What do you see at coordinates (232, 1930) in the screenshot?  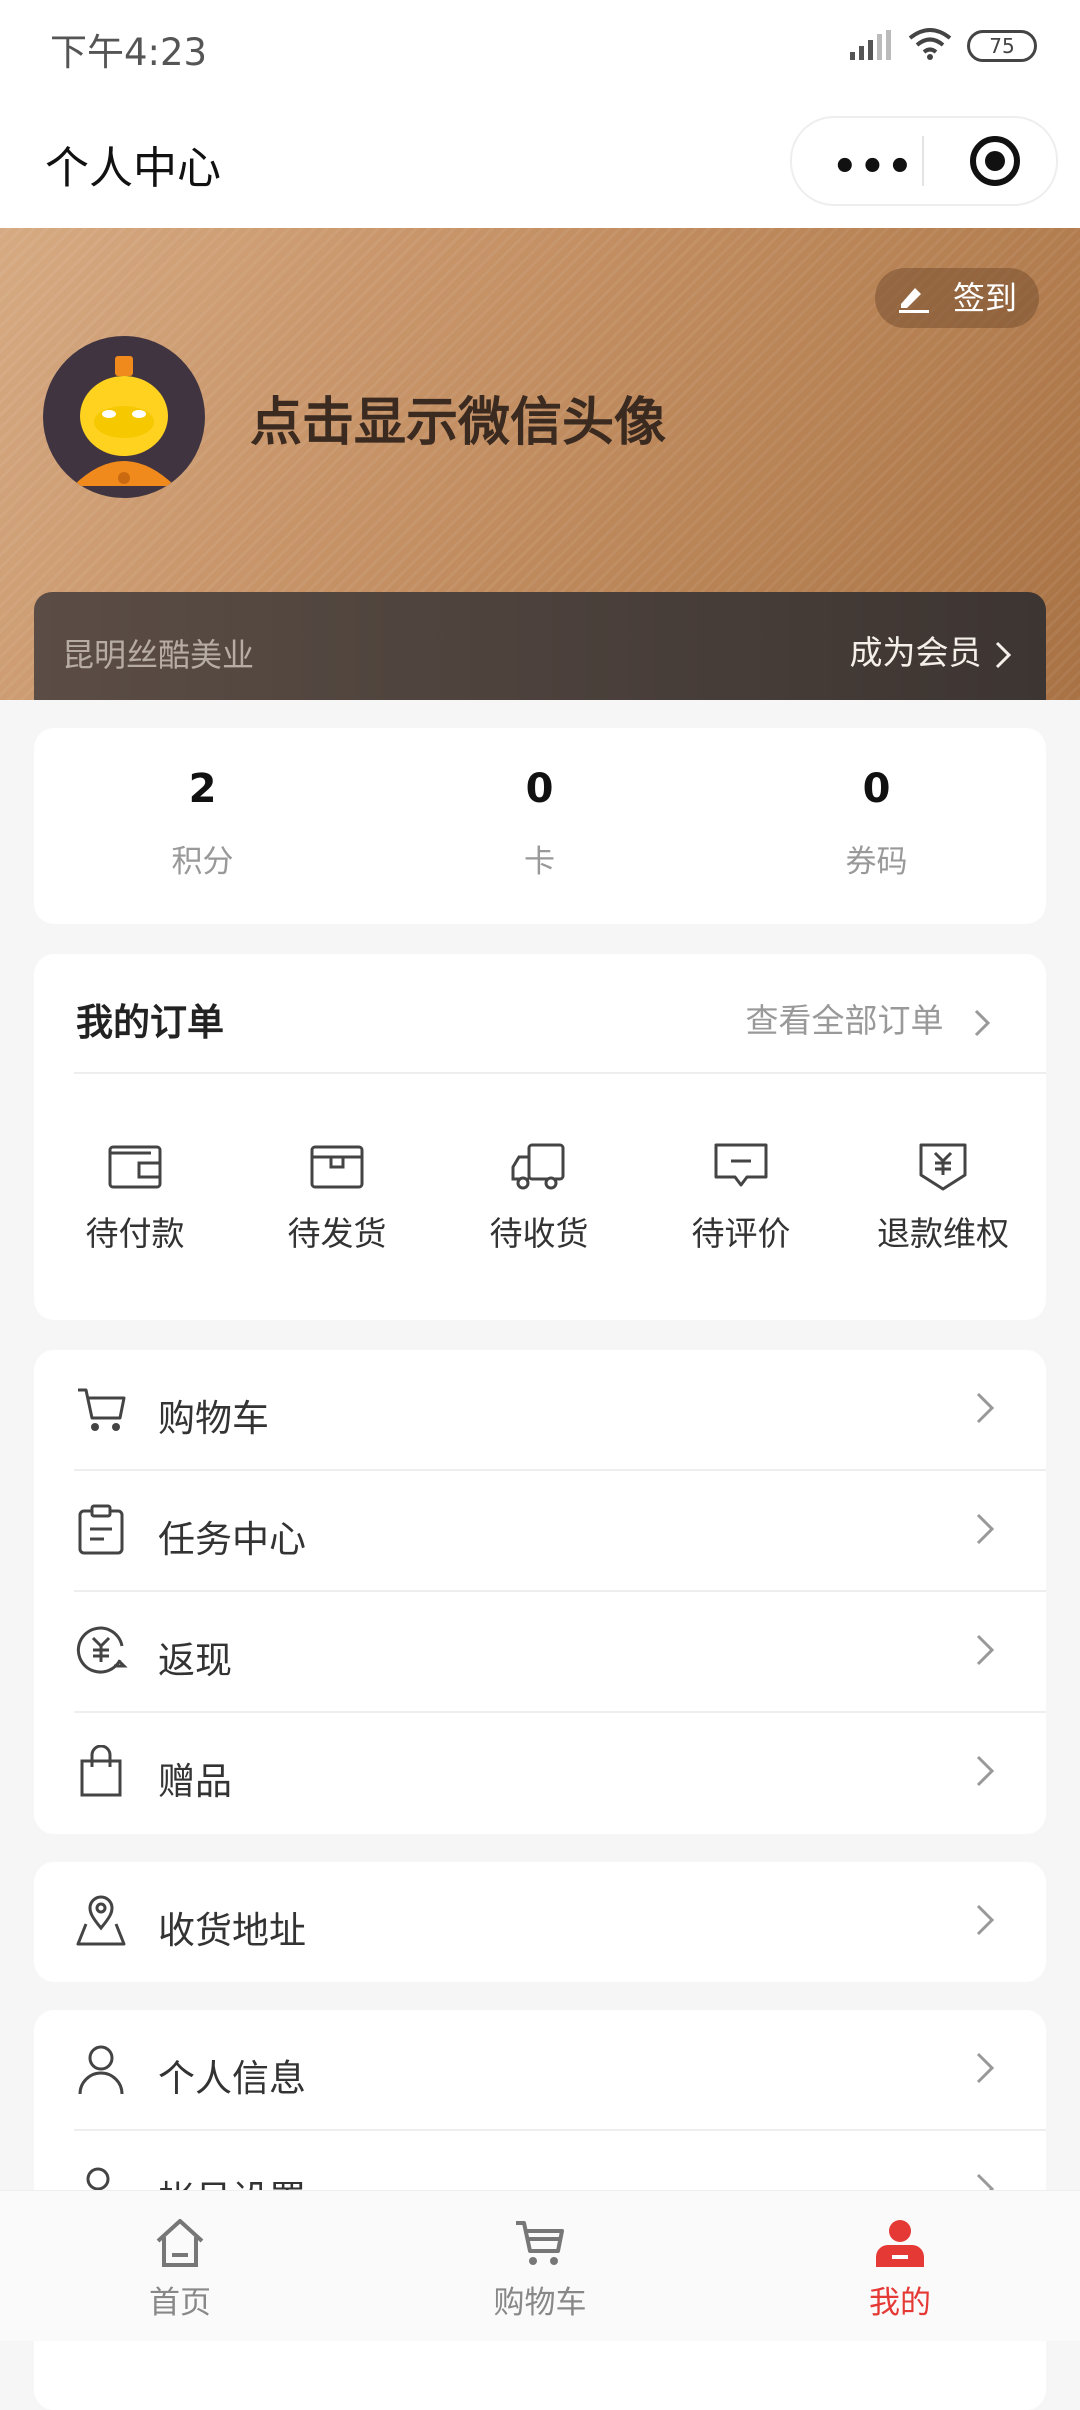 I see `menu-label: 收货地址` at bounding box center [232, 1930].